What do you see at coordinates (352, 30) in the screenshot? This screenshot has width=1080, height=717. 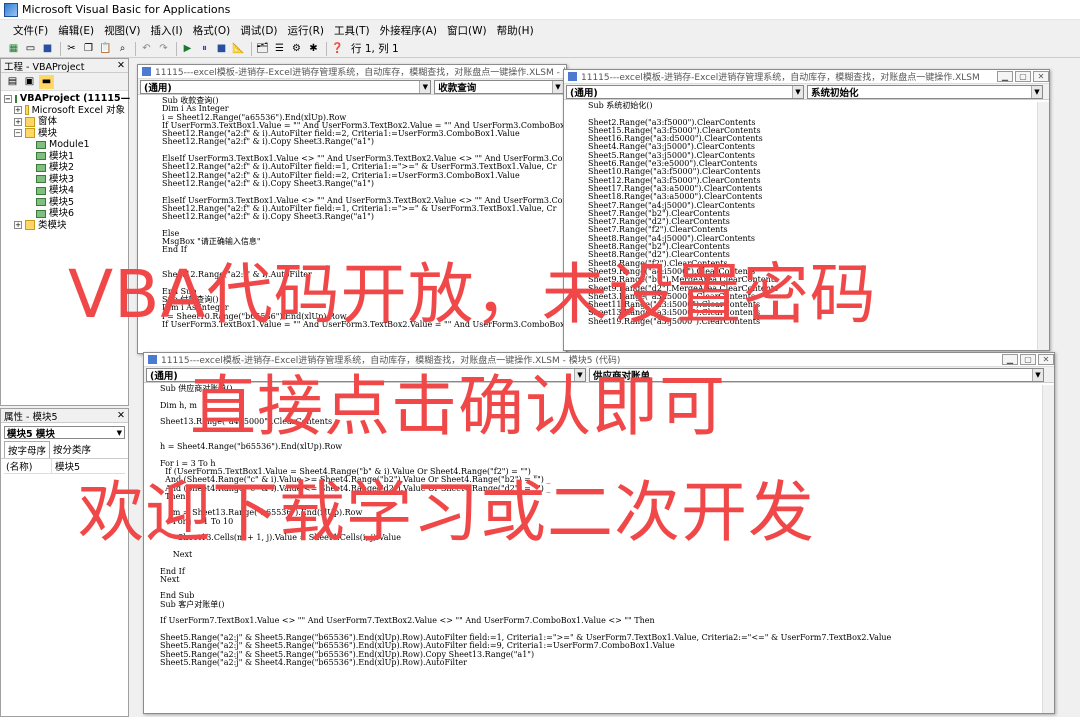 I see `menu-tools: 工具(T)` at bounding box center [352, 30].